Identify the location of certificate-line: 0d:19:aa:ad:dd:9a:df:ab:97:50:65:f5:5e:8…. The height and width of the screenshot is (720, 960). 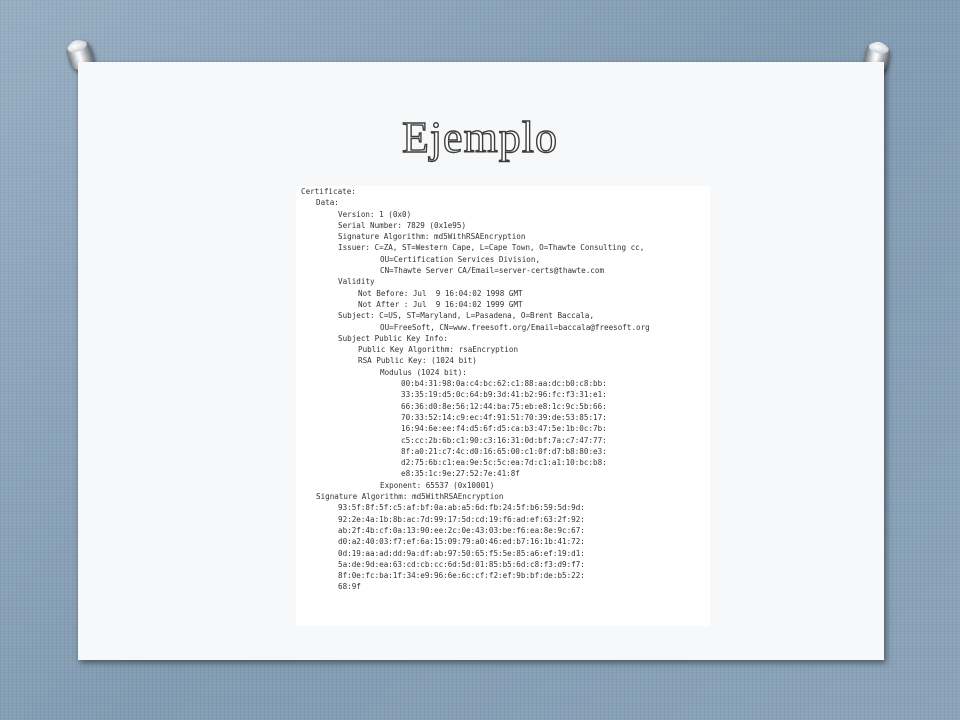
(461, 553).